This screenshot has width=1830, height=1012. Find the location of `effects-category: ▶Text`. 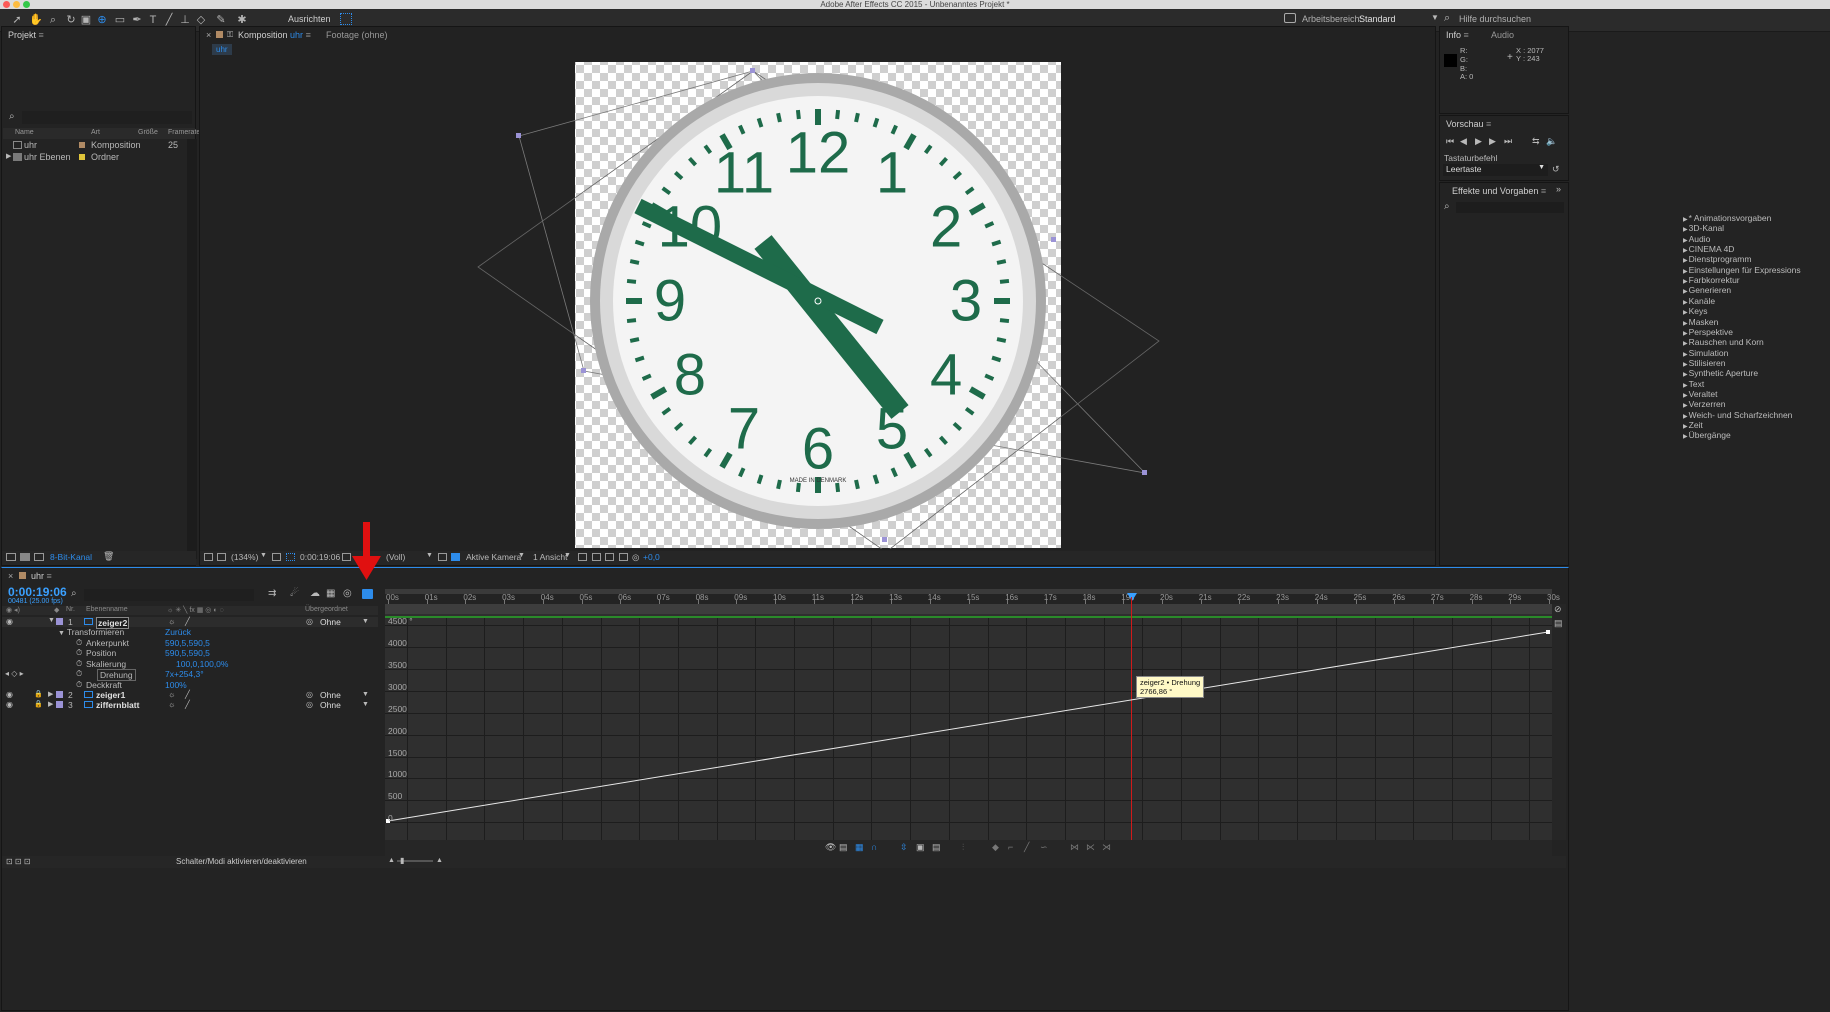

effects-category: ▶Text is located at coordinates (1693, 384).